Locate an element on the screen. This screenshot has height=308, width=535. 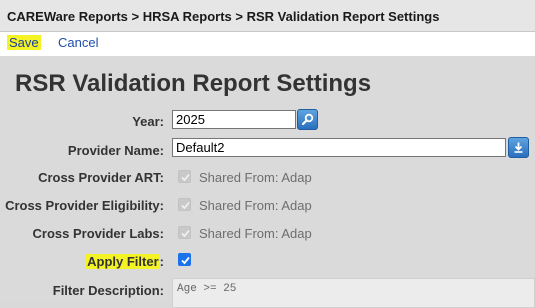
download-icon is located at coordinates (518, 147).